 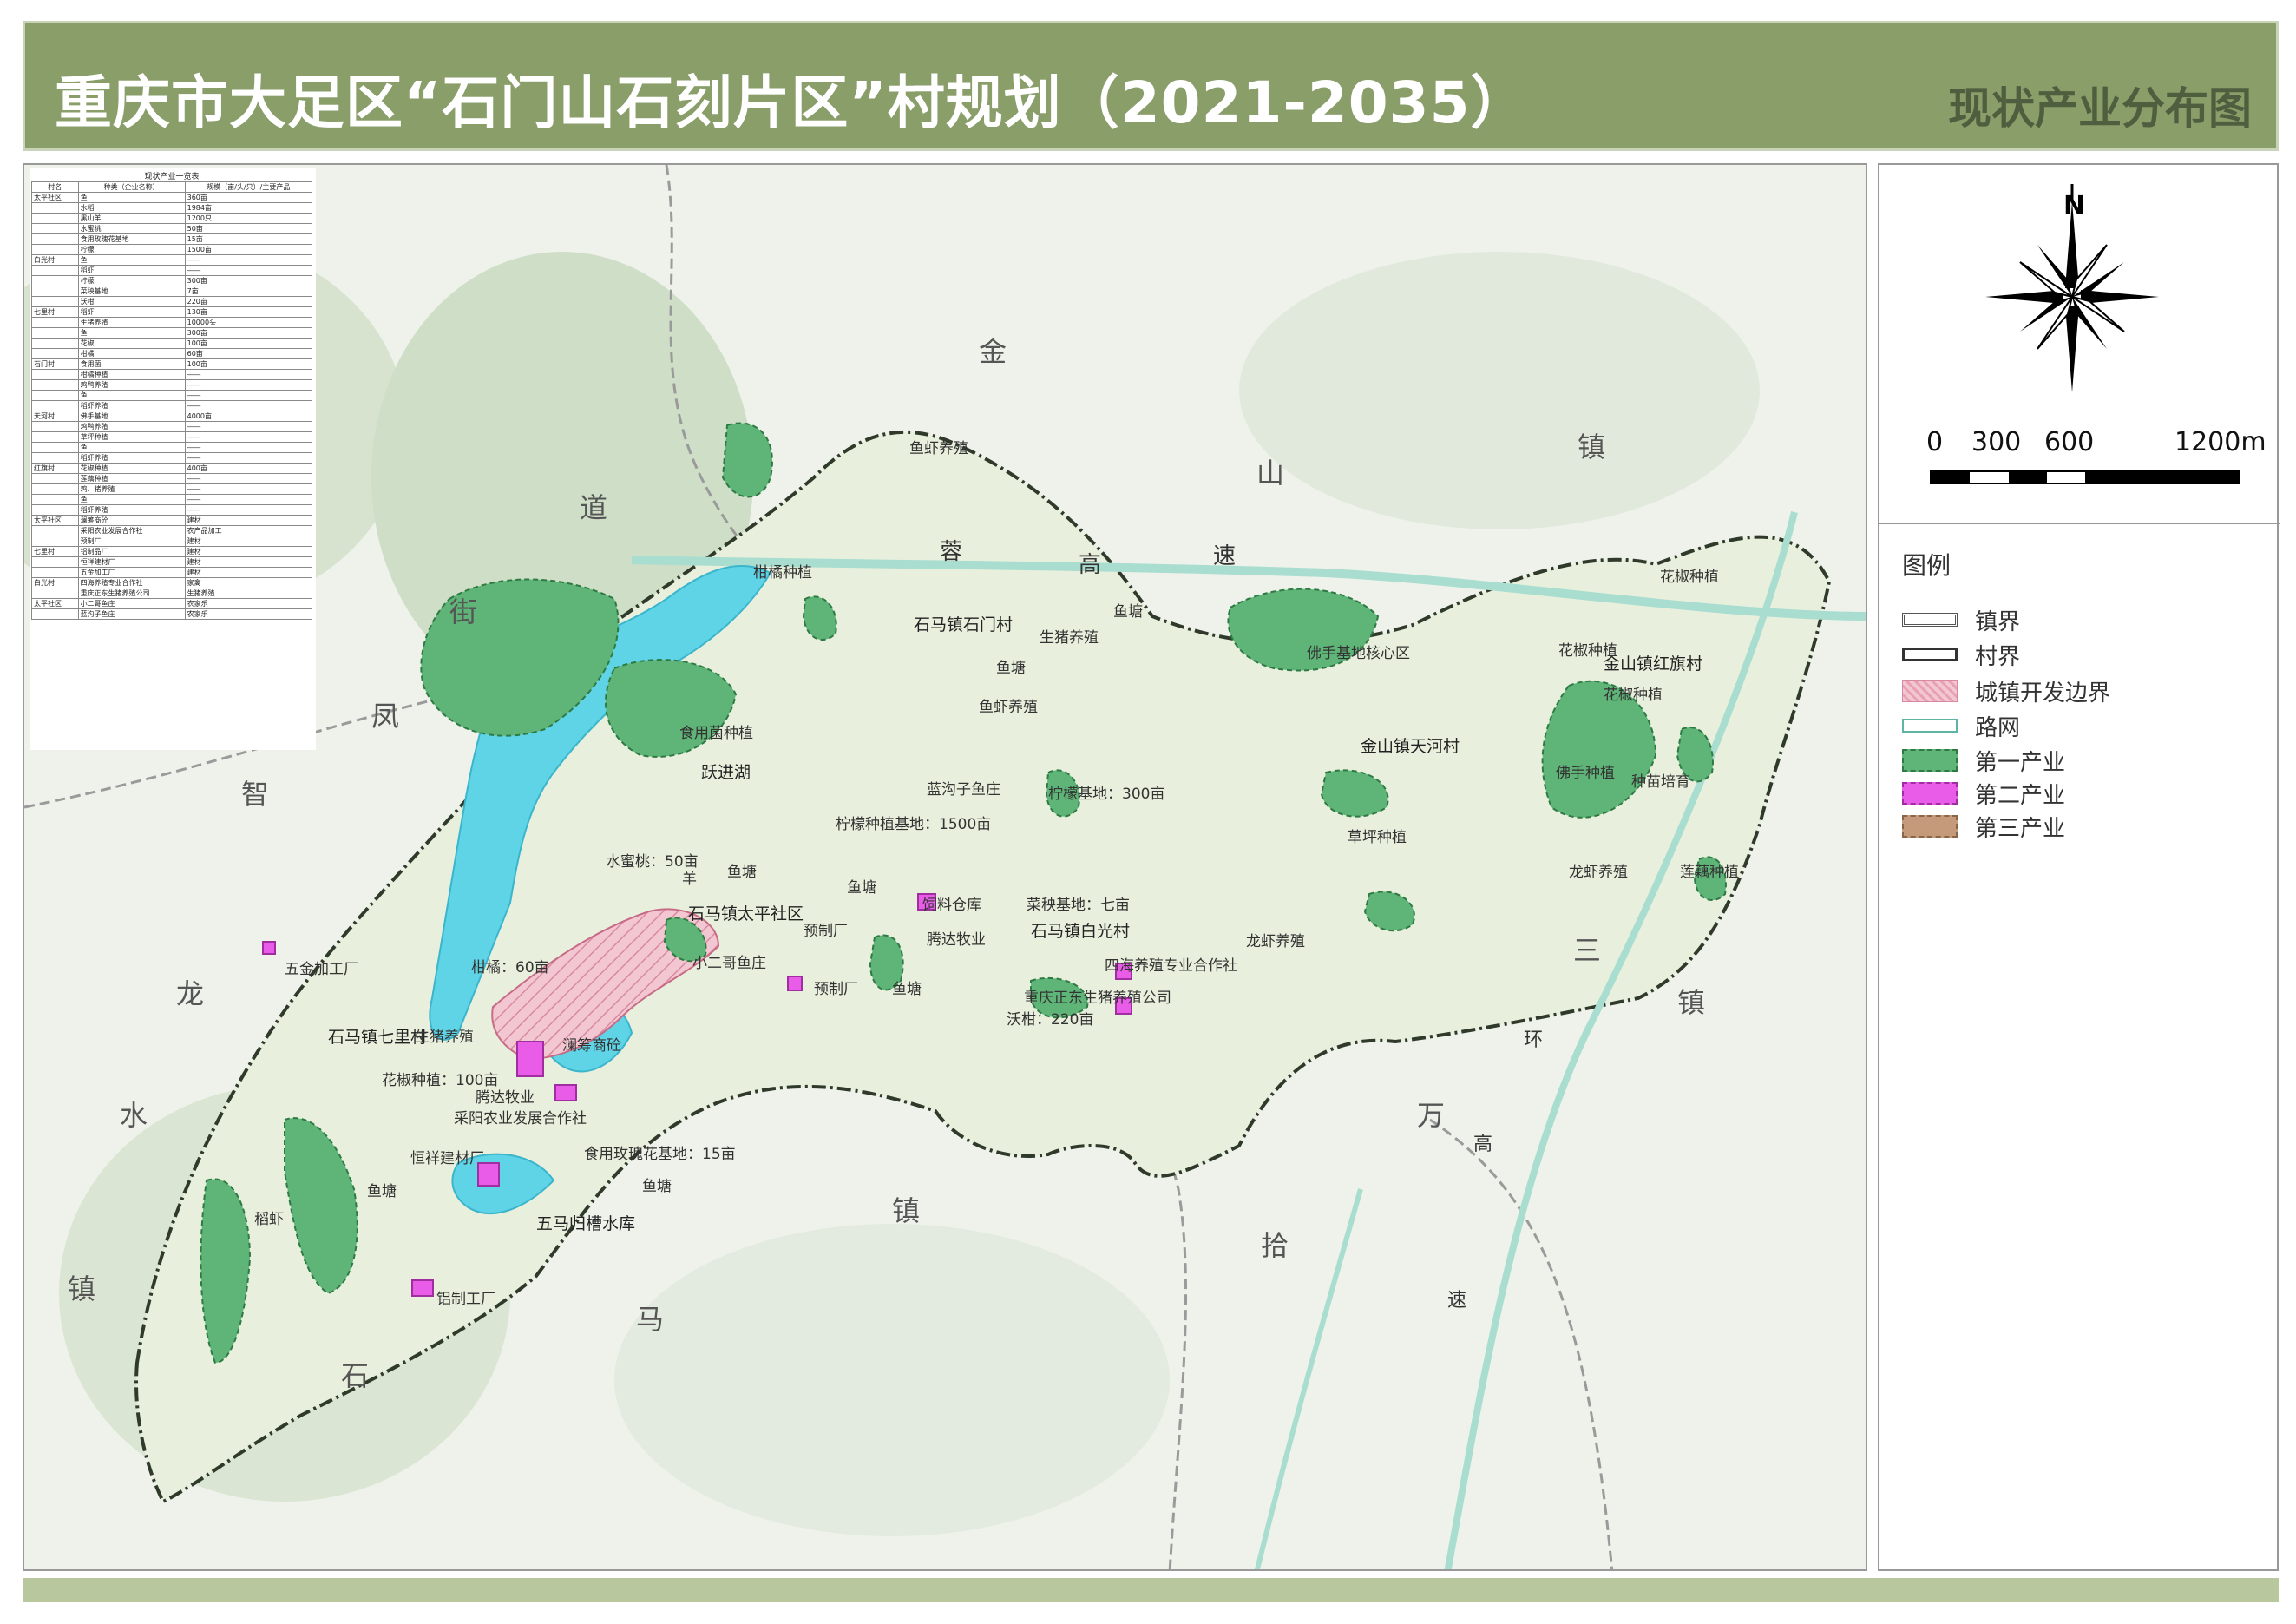 I want to click on table-row: 红旗村 花椒种植 400亩, so click(x=172, y=468).